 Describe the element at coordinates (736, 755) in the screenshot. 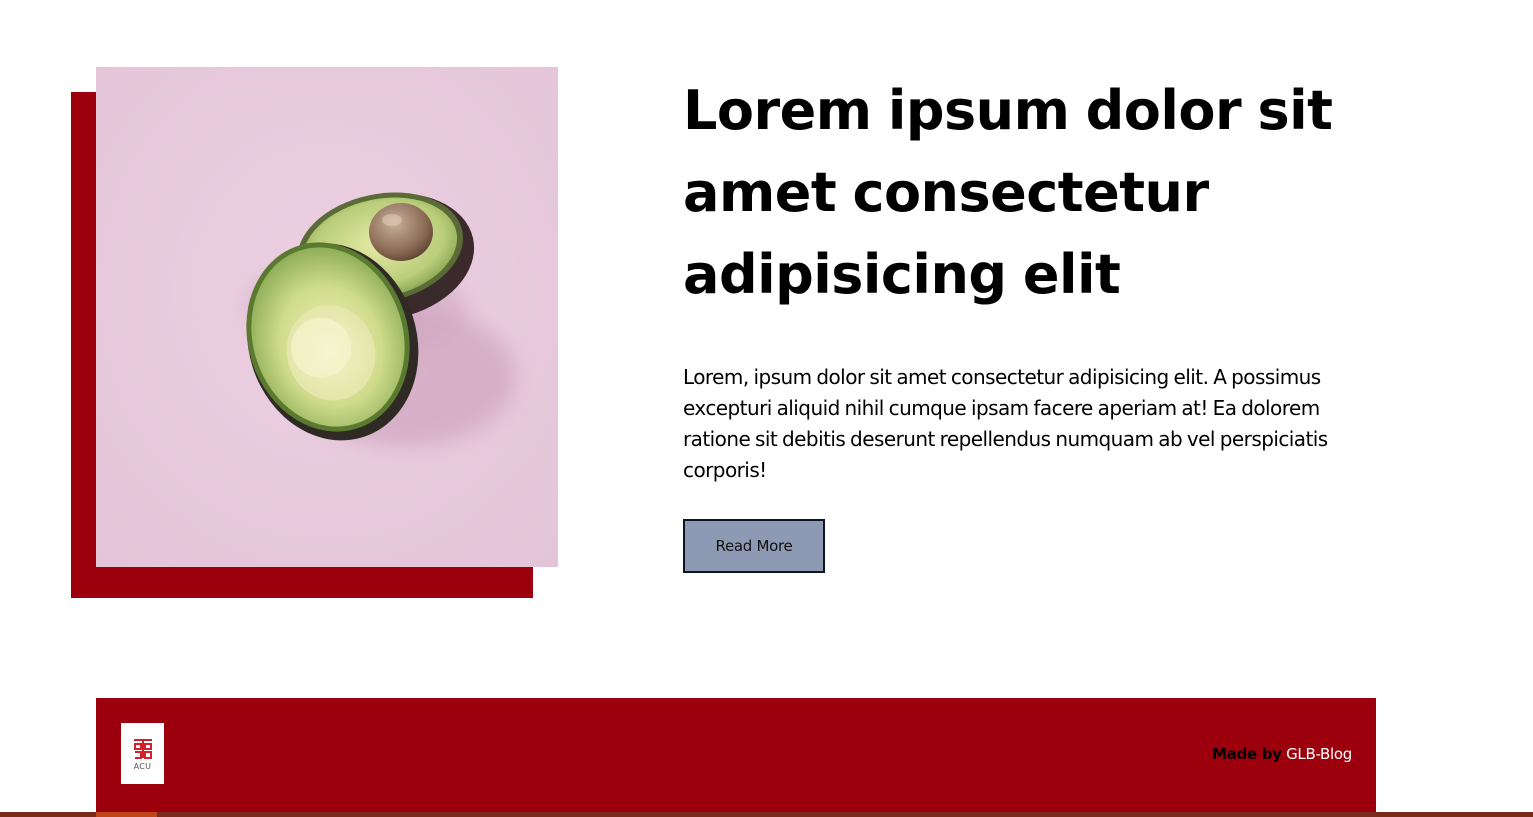

I see `footer: ACU Made by GLB-Blog` at that location.